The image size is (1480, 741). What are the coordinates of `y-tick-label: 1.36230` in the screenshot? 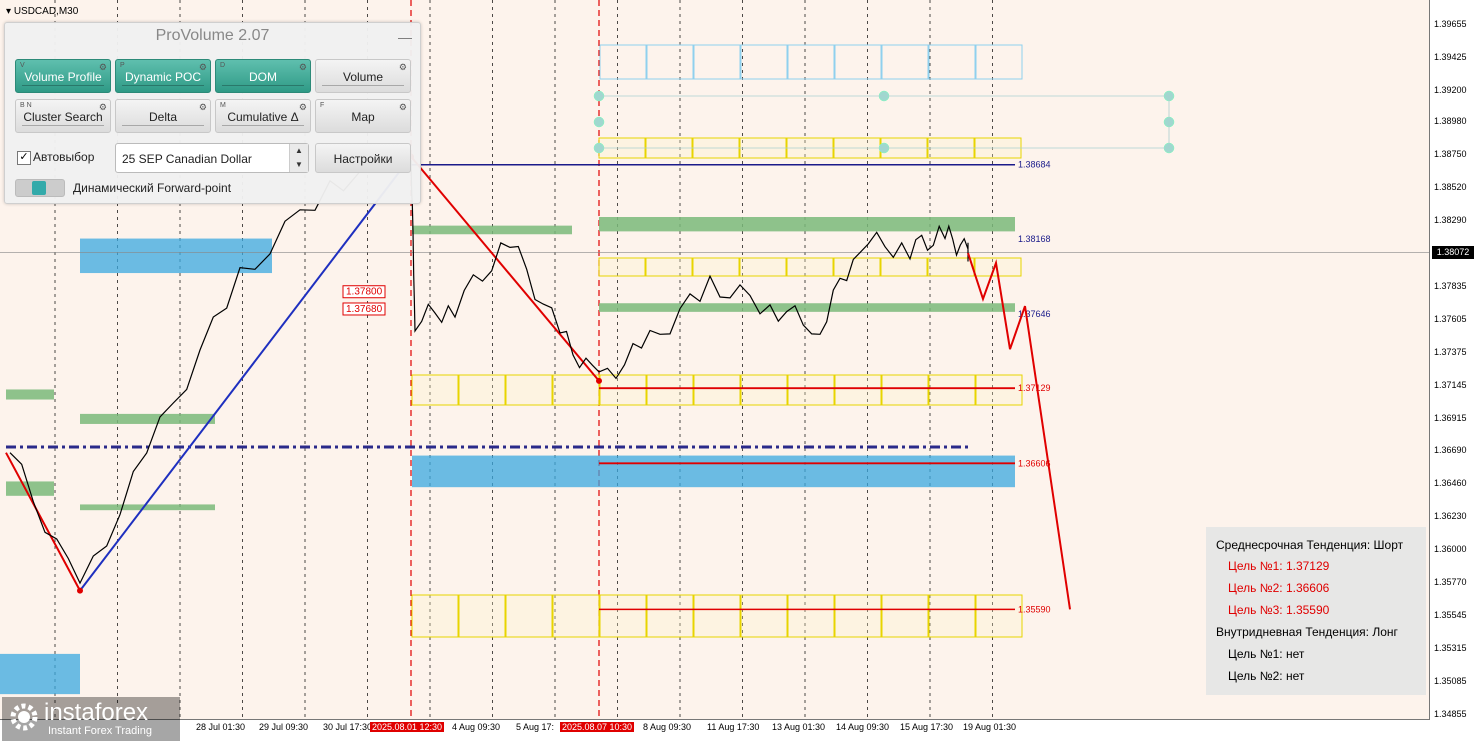 It's located at (1450, 516).